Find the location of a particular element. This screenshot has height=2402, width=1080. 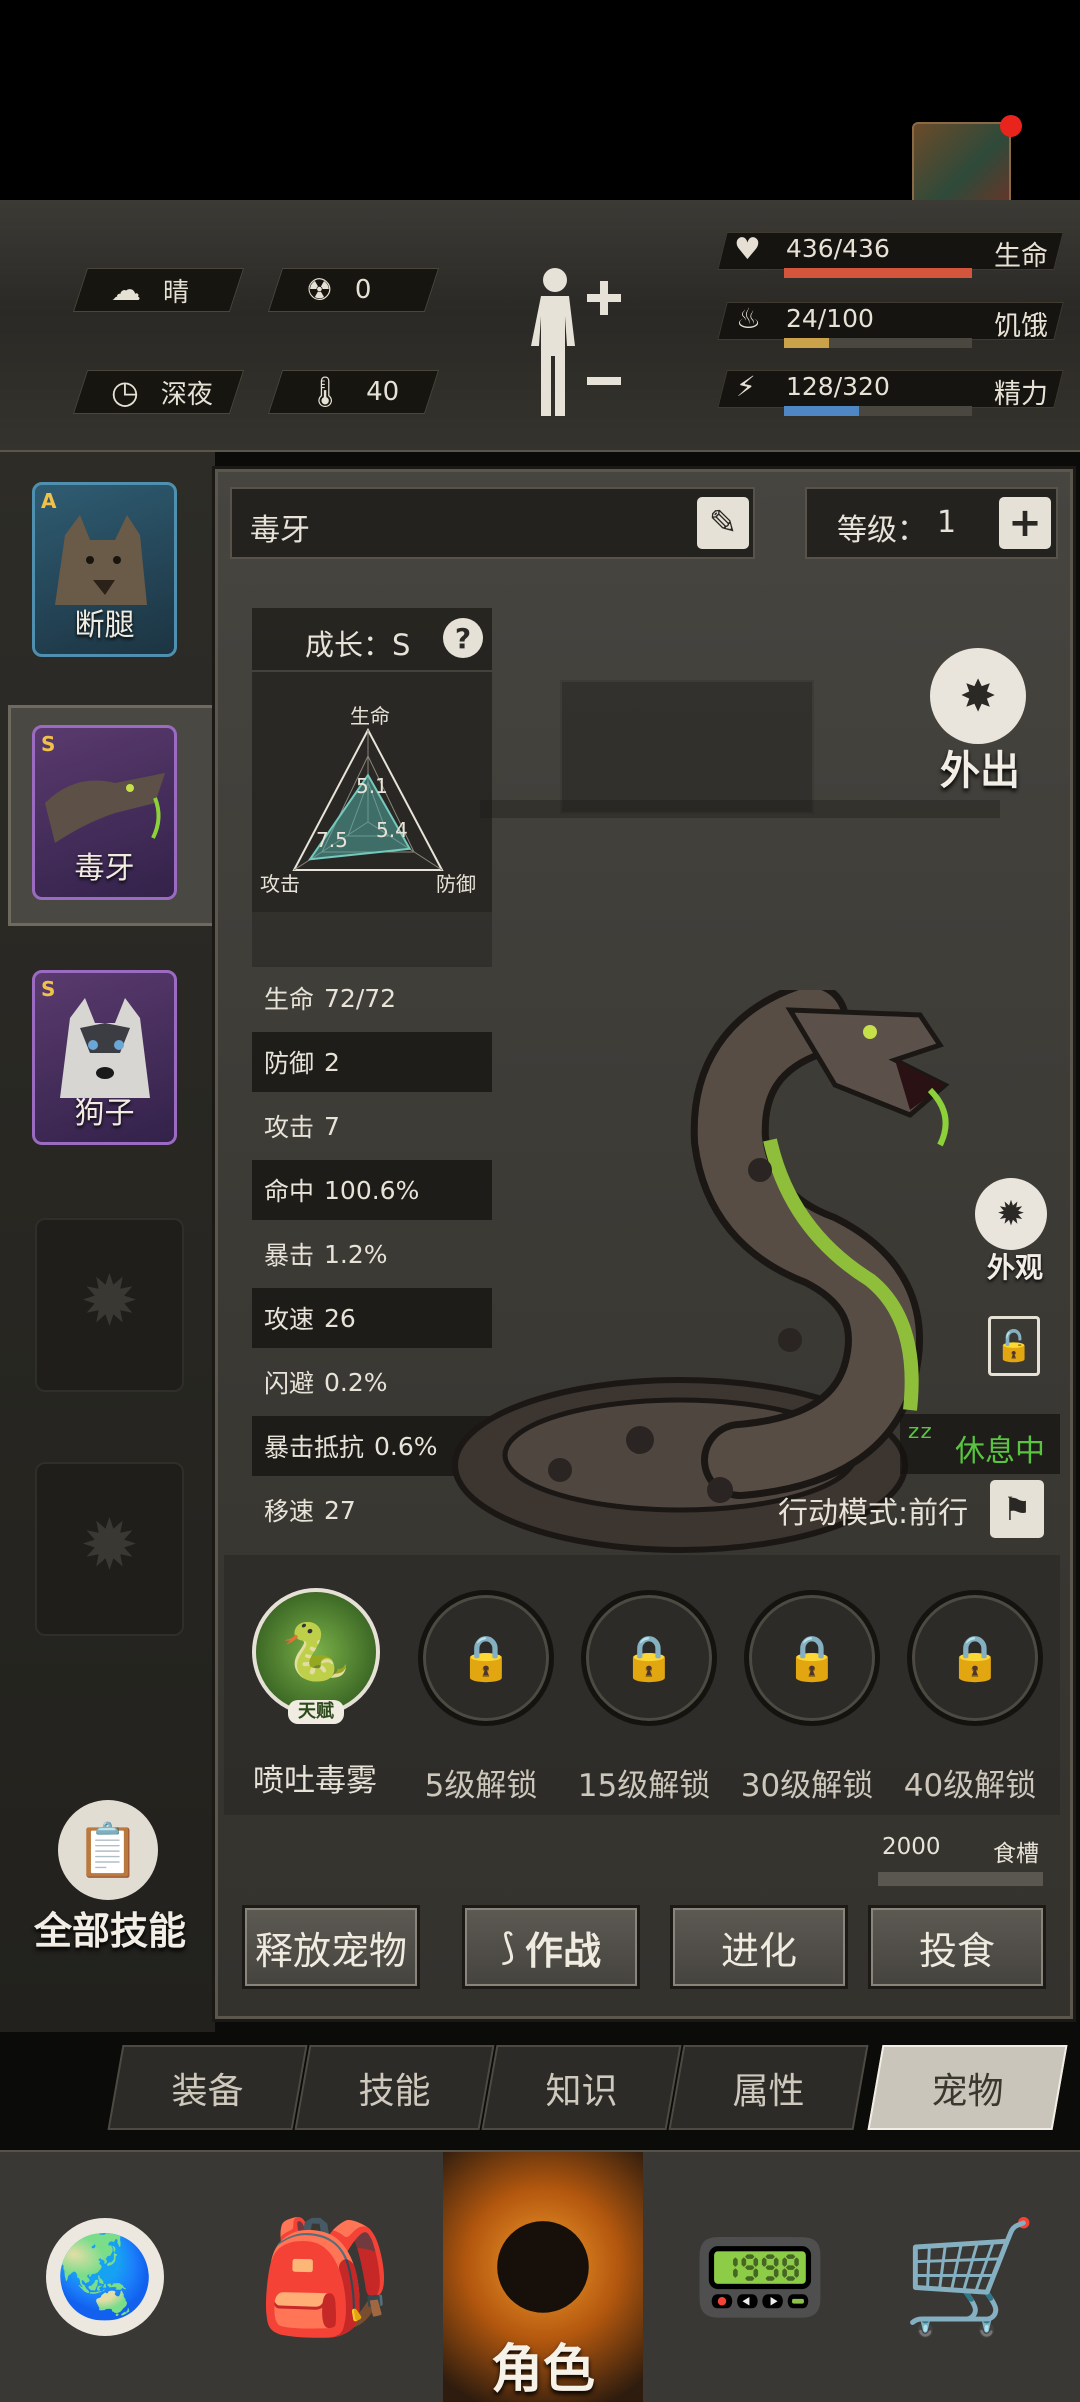

paw-shirt-icon: ✹ is located at coordinates (1011, 1214).